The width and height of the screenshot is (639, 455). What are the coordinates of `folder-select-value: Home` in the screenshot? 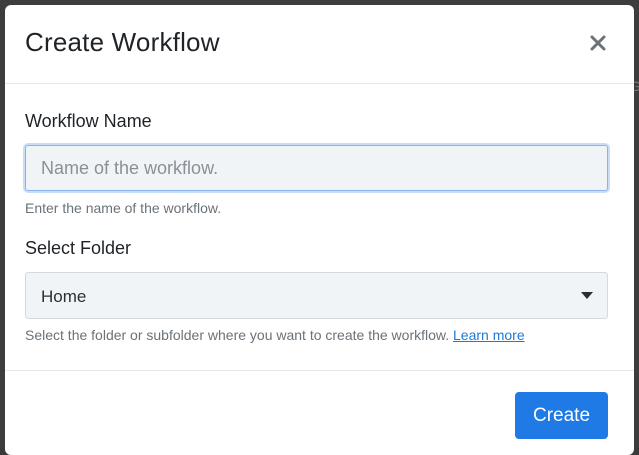 It's located at (64, 296).